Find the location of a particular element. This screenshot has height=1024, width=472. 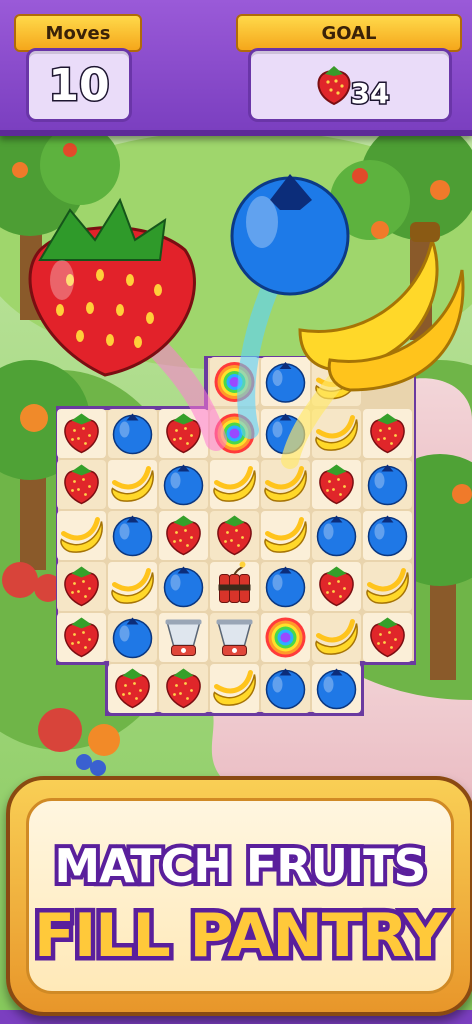

banner-headline-2: FILL PANTRY is located at coordinates (240, 936).